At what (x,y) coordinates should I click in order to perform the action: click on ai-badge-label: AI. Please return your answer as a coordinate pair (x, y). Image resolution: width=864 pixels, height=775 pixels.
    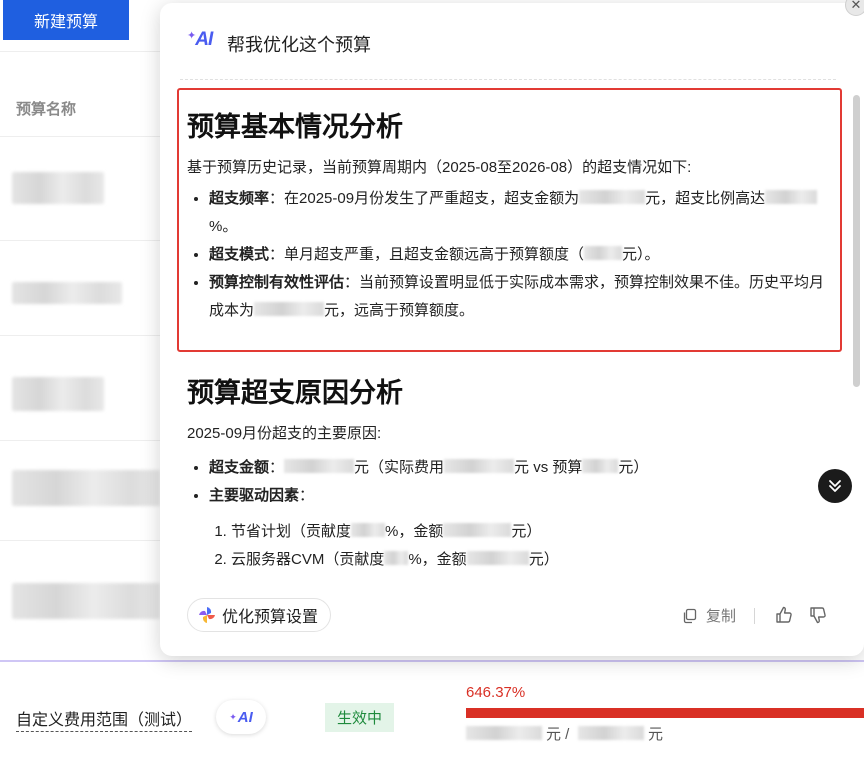
    Looking at the image, I should click on (245, 717).